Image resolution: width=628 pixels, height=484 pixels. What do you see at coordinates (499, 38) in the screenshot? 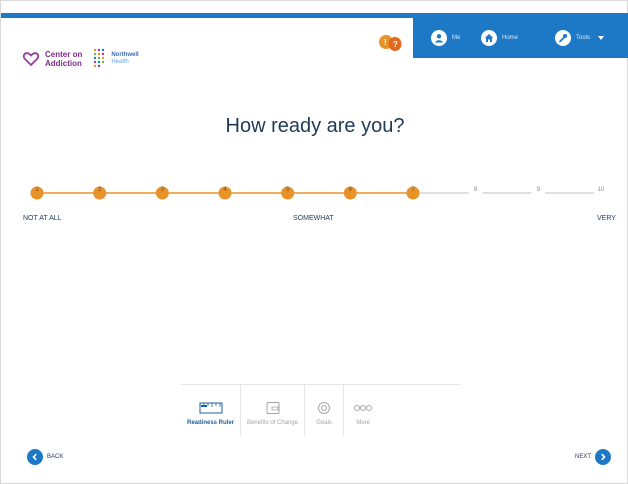
I see `home-button: Home` at bounding box center [499, 38].